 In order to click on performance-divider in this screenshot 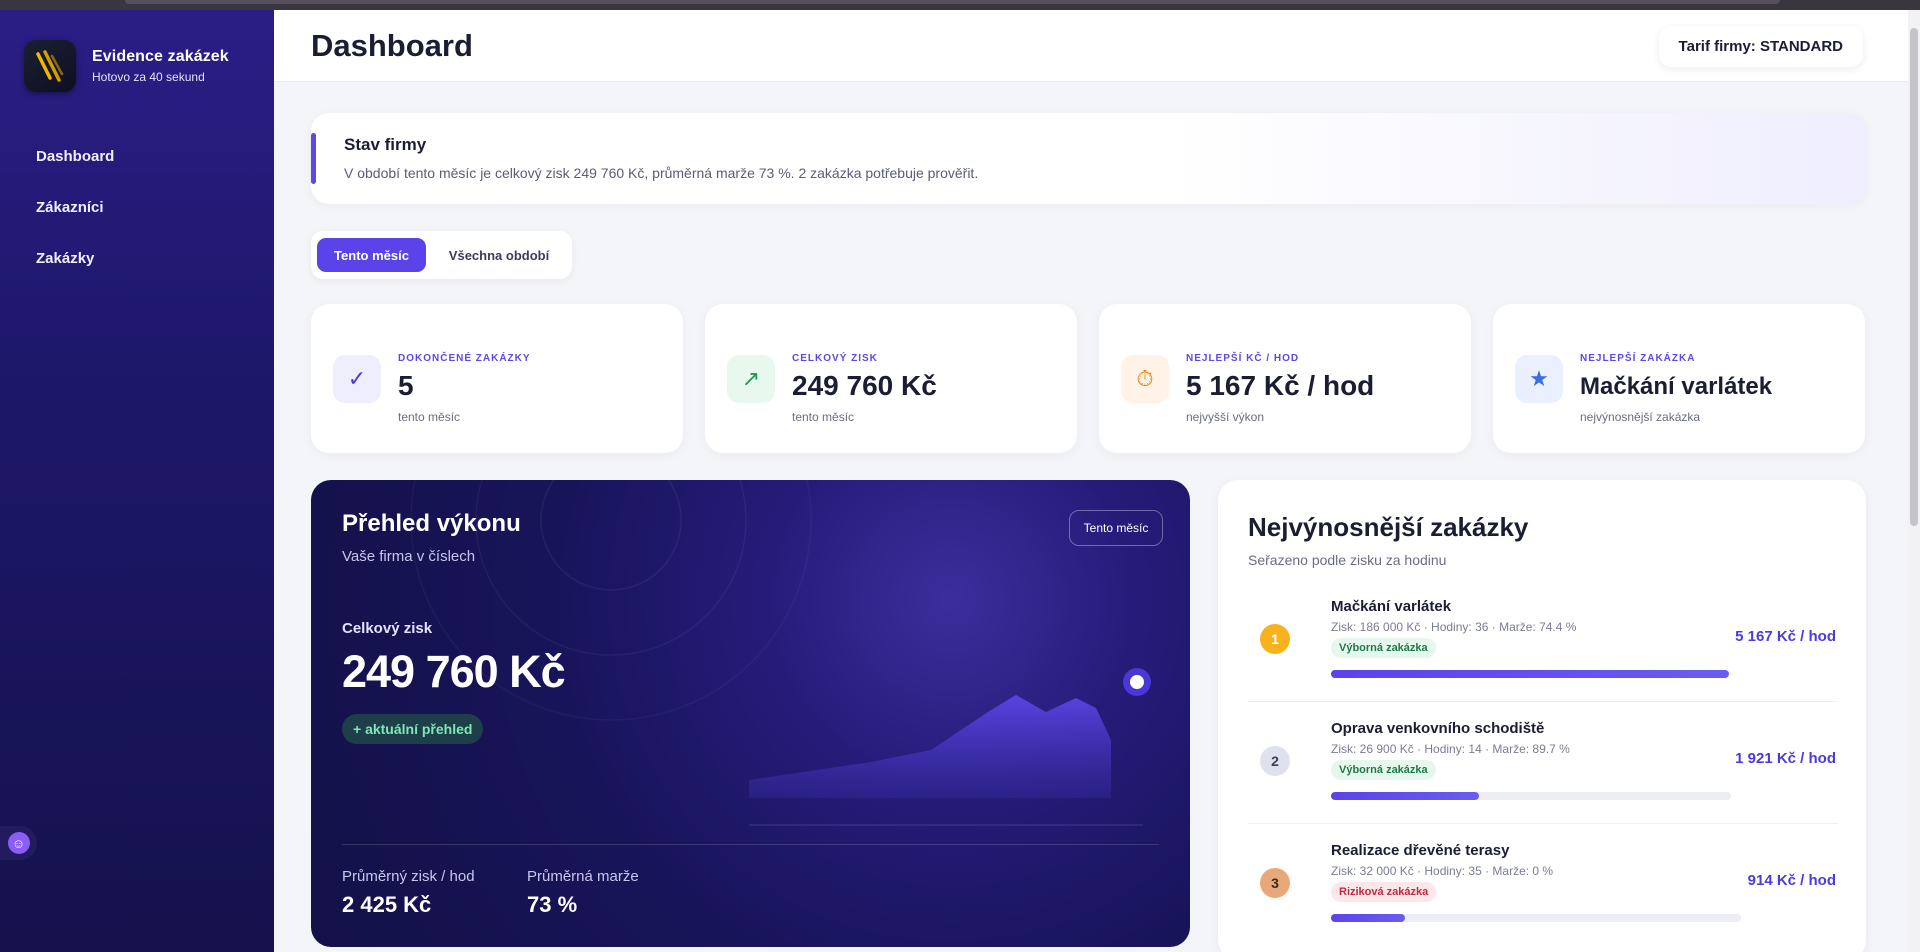, I will do `click(750, 844)`.